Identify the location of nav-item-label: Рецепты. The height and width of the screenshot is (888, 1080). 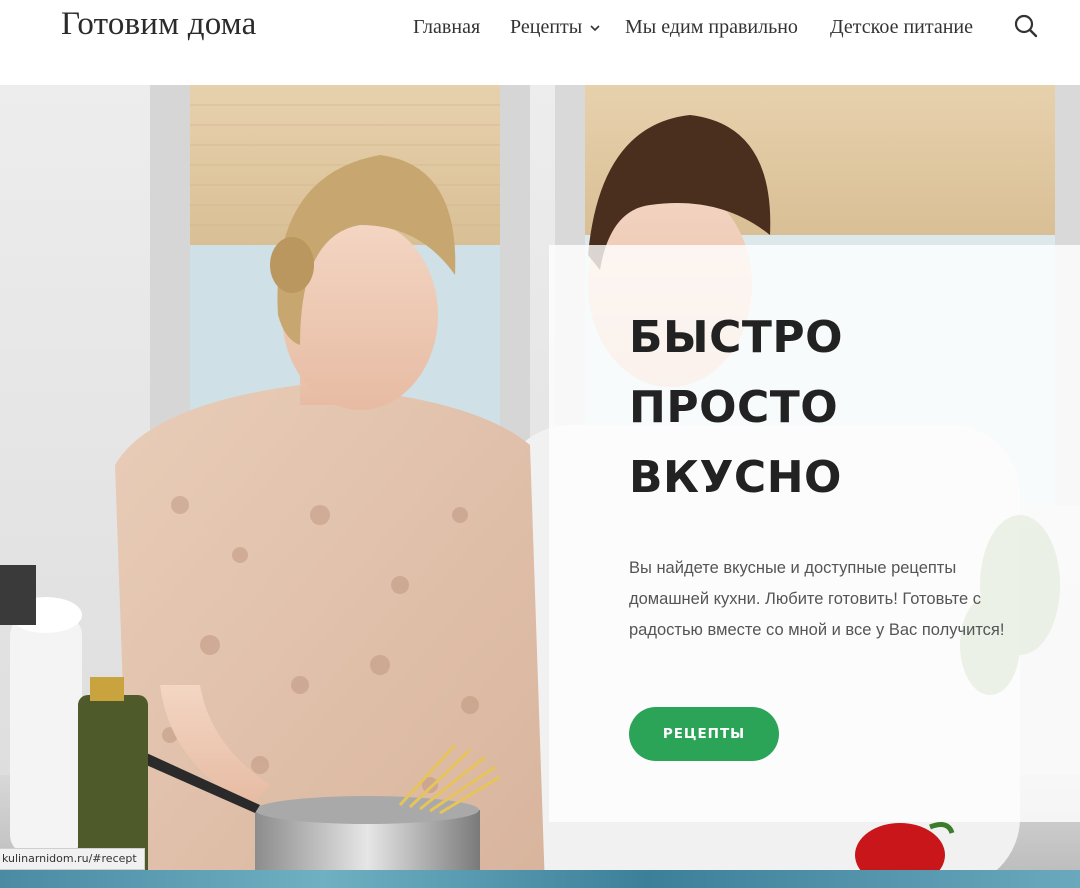
(546, 27).